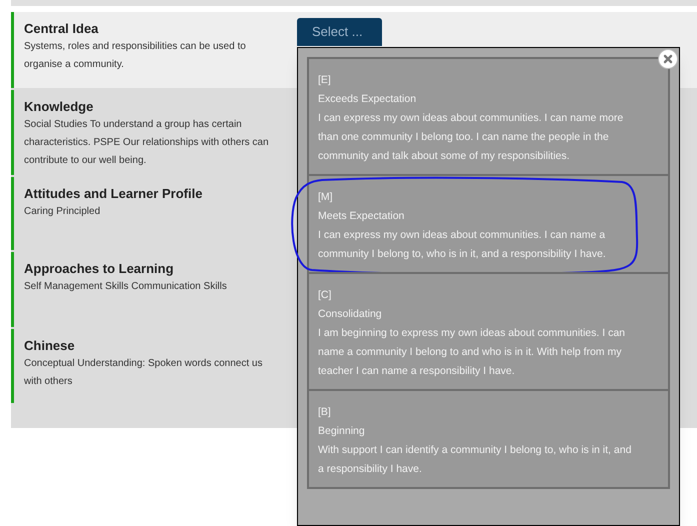  Describe the element at coordinates (325, 295) in the screenshot. I see `option-code: [C]` at that location.